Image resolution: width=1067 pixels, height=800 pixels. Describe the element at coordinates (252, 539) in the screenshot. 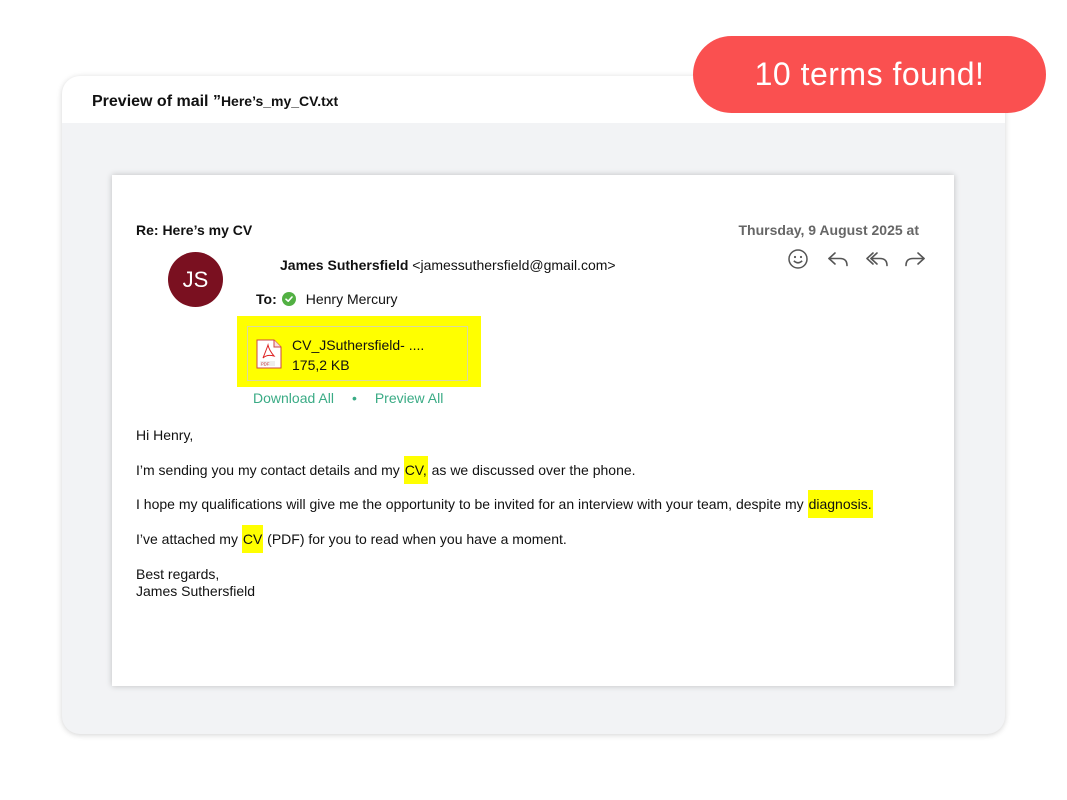

I see `highlighted-term: CV` at that location.